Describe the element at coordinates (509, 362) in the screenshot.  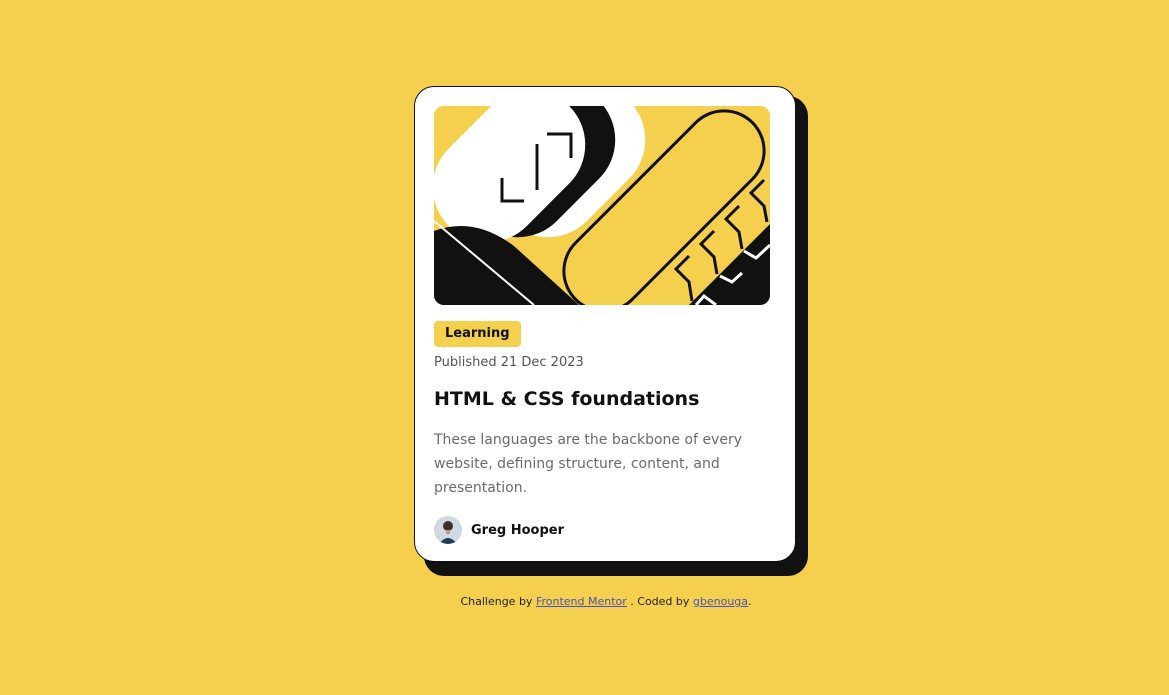
I see `published-date: Published 21 Dec 2023` at that location.